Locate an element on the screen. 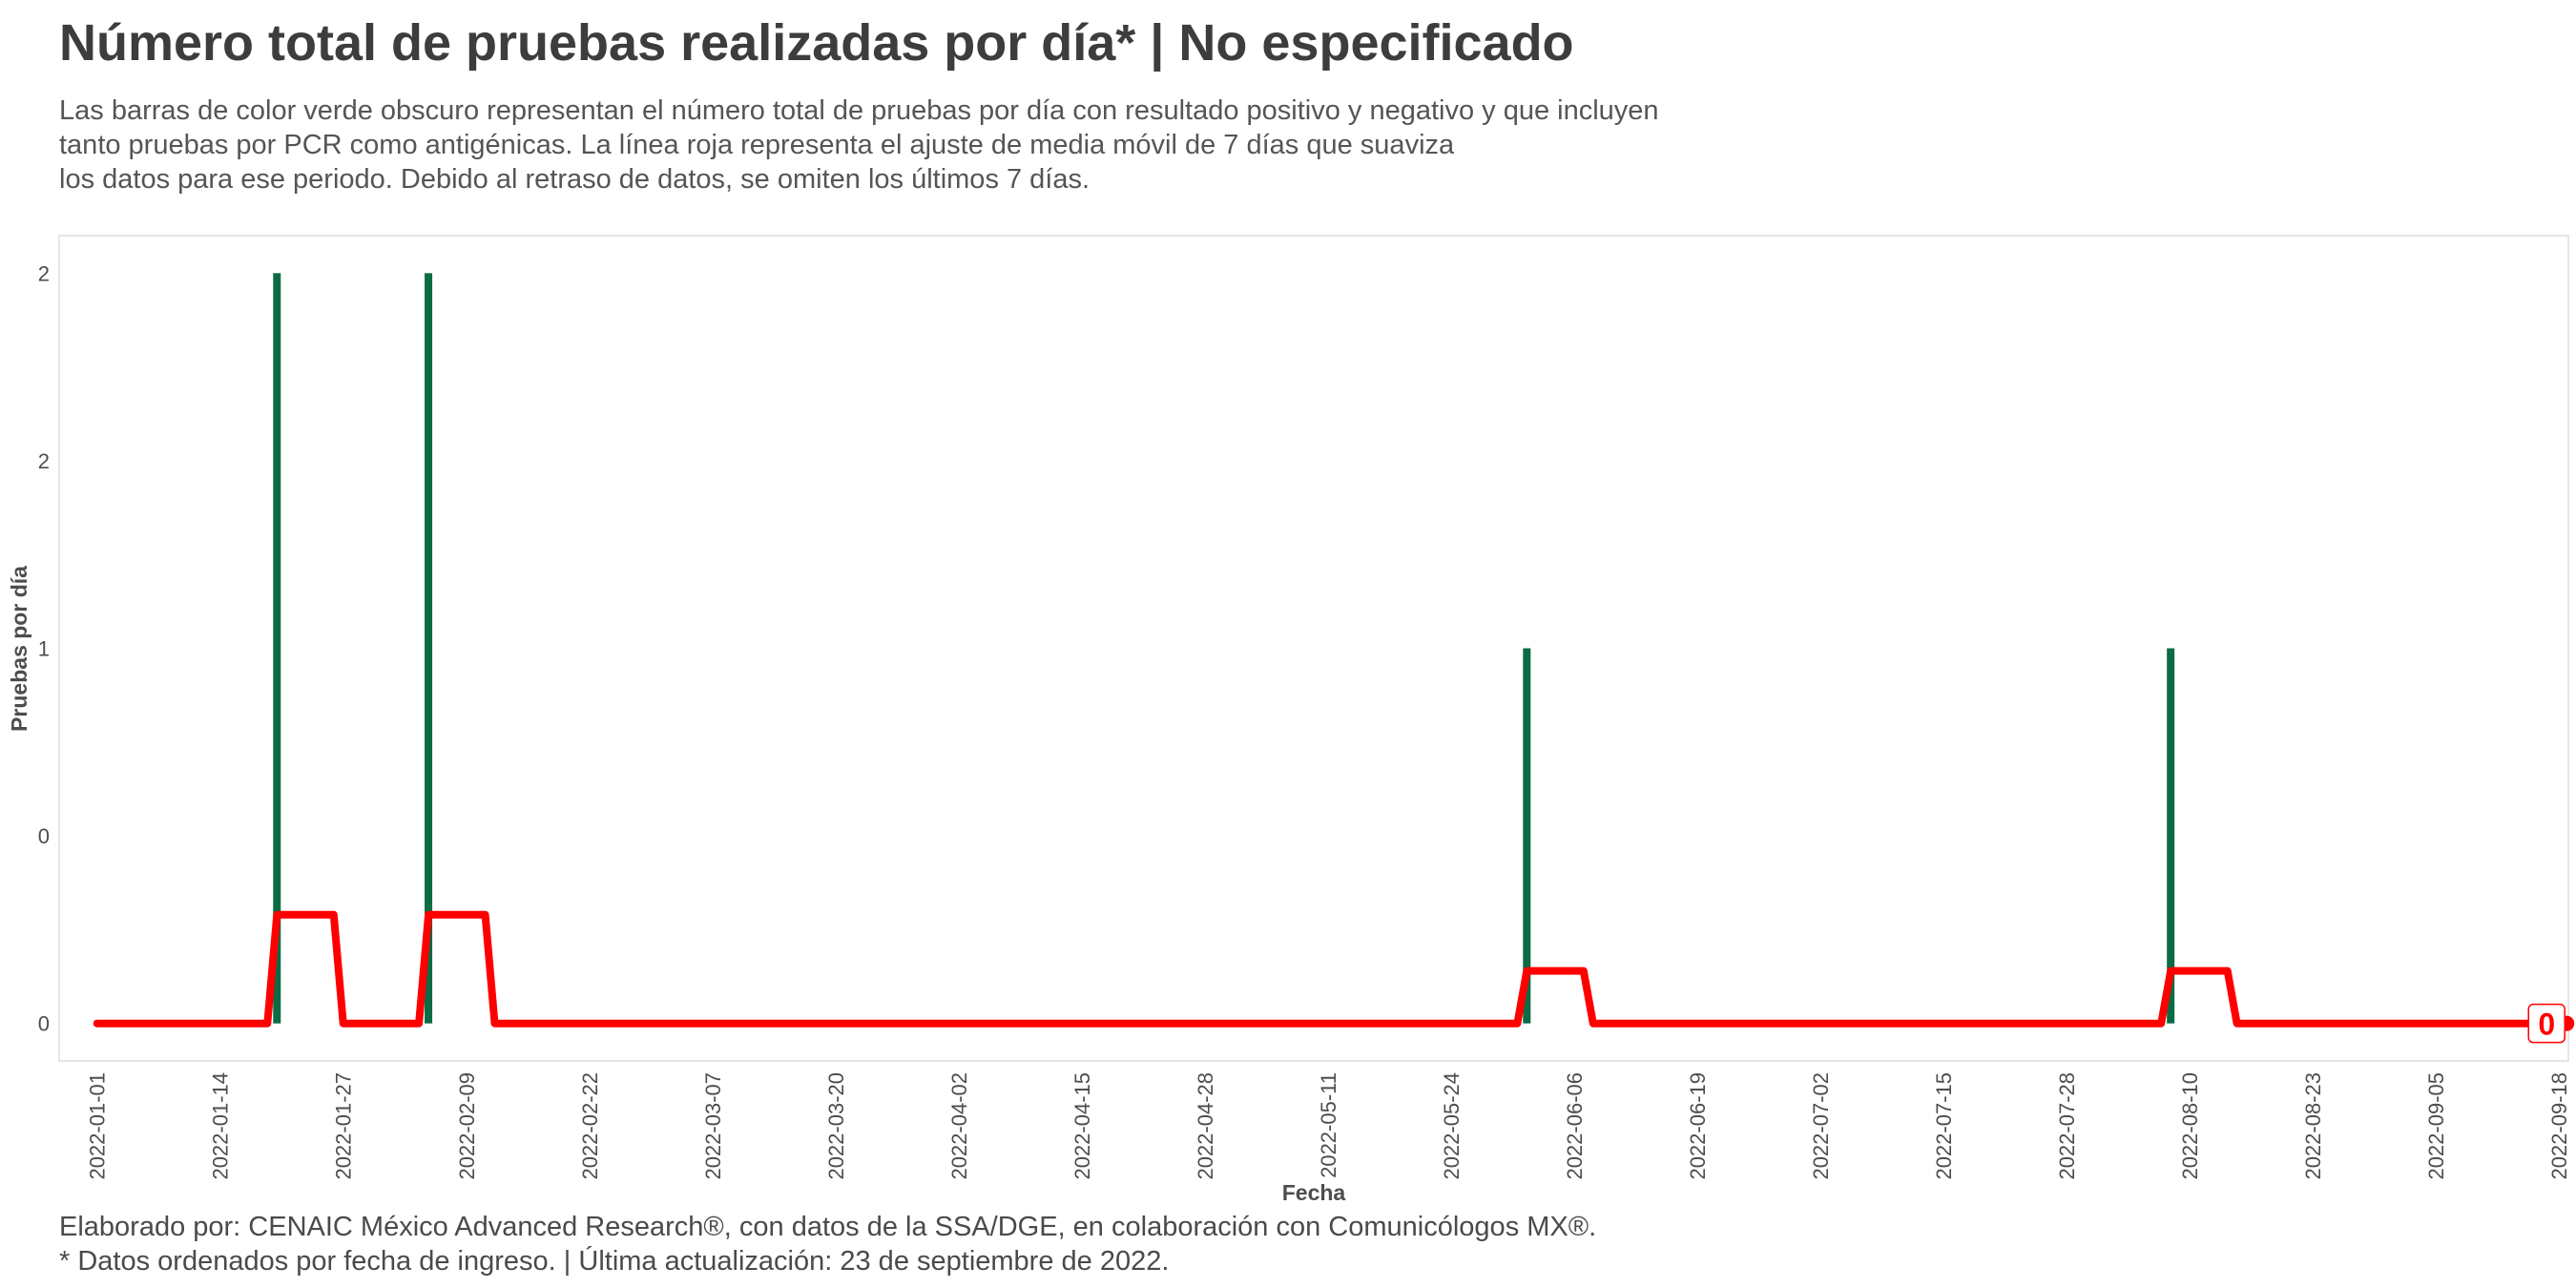 The width and height of the screenshot is (2576, 1288). x-tick-label: 2022-03-20 is located at coordinates (836, 1126).